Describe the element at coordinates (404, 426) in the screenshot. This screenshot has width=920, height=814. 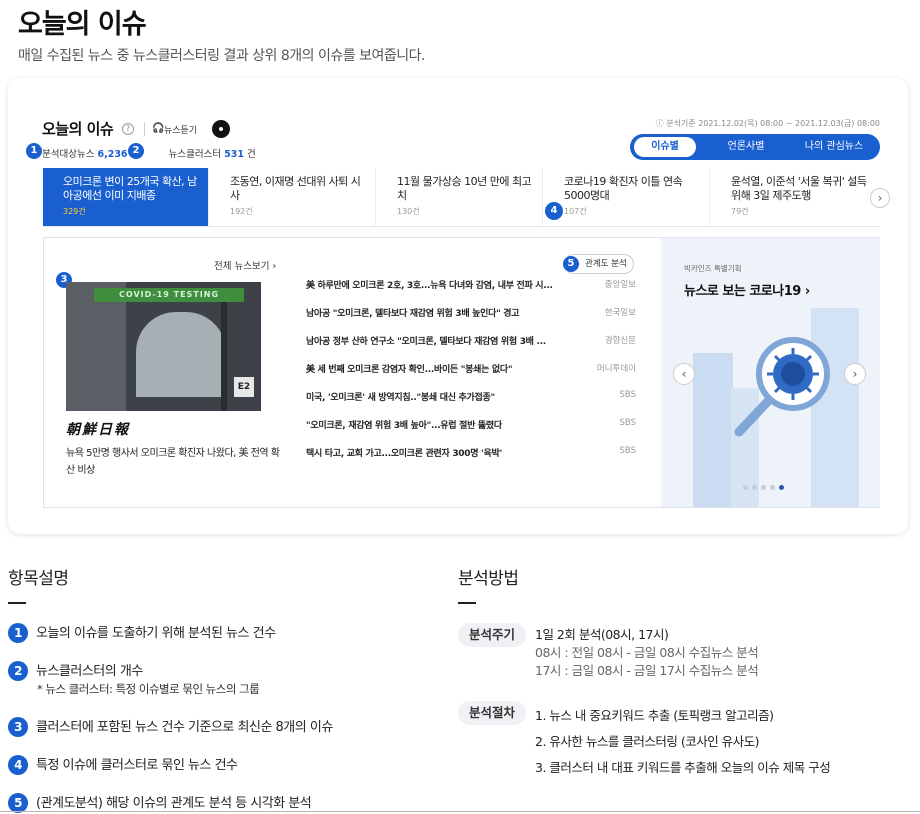
I see `news-title: "오미크론, 재감염 위험 3배 높아"...유럽 절반 뚫렸다` at that location.